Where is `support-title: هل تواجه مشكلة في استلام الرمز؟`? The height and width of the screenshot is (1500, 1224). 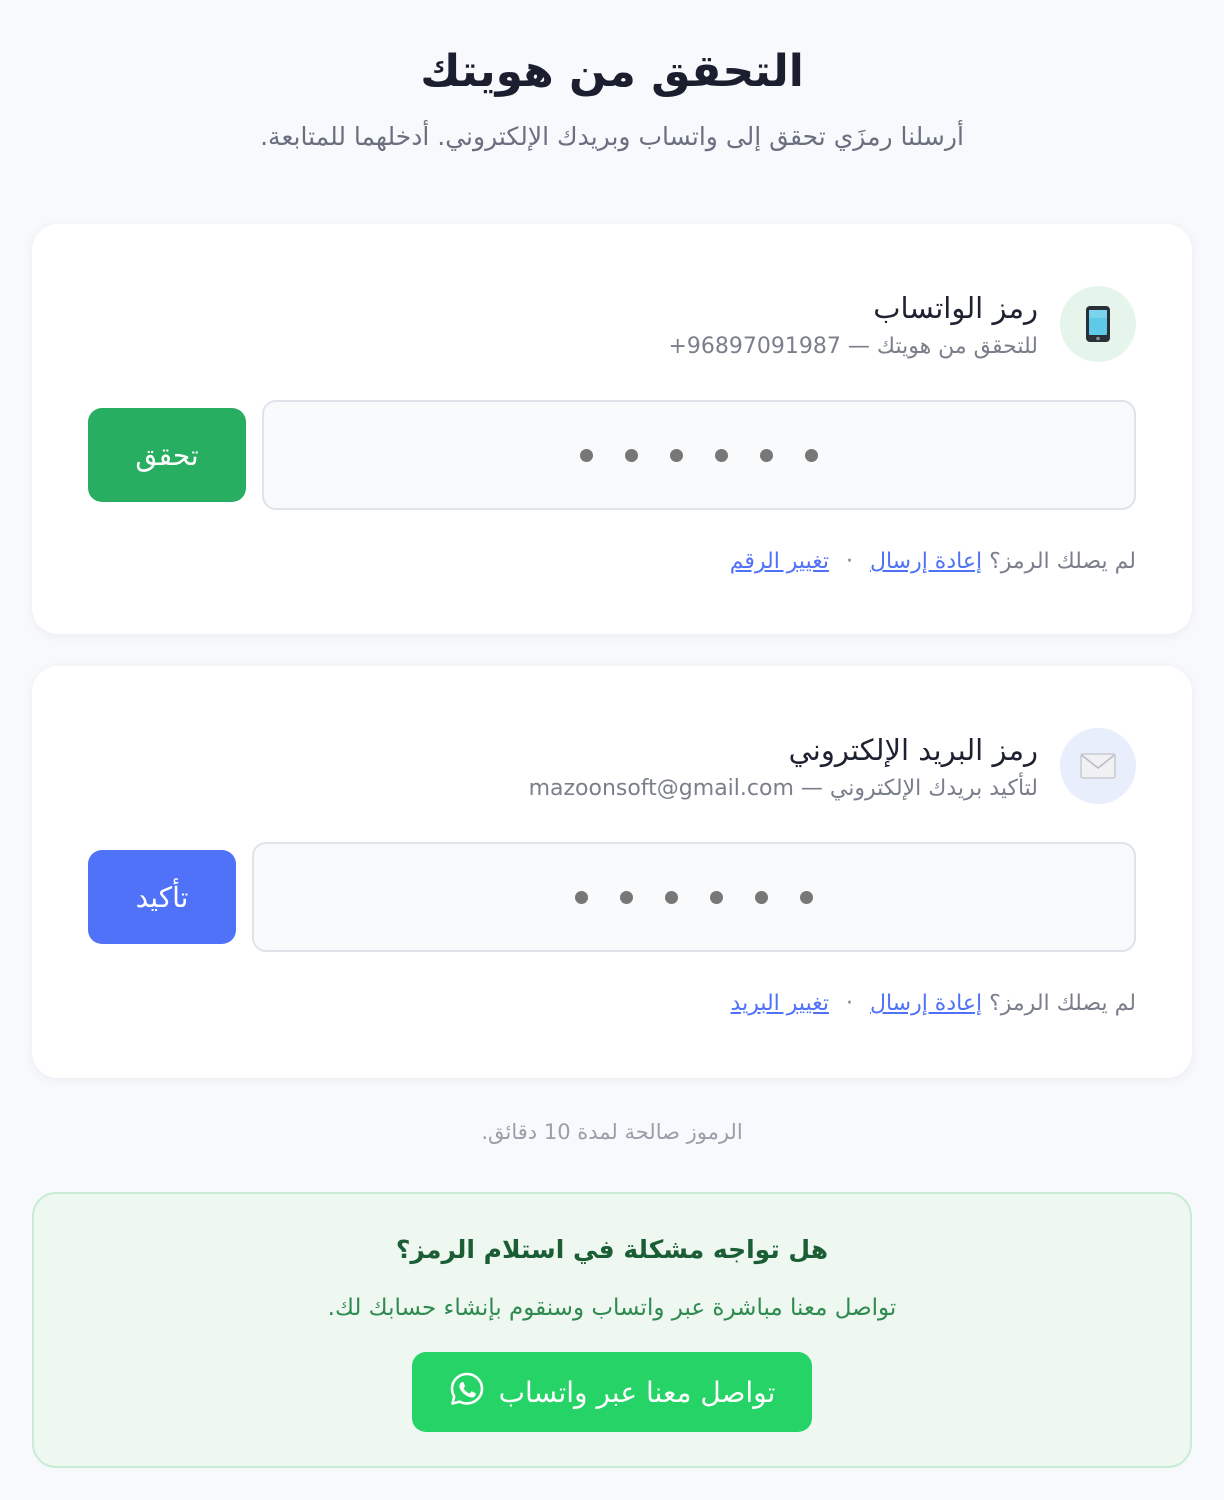
support-title: هل تواجه مشكلة في استلام الرمز؟ is located at coordinates (612, 1249).